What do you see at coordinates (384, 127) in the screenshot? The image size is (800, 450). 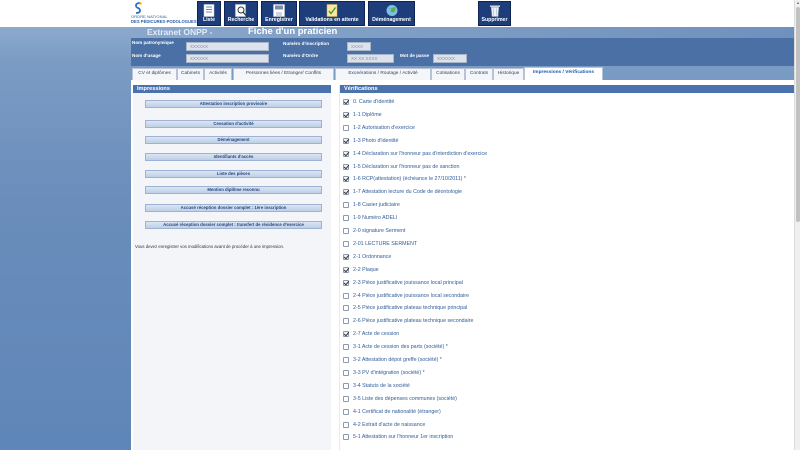 I see `verification-label: 1-2 Autorisation d'exercice` at bounding box center [384, 127].